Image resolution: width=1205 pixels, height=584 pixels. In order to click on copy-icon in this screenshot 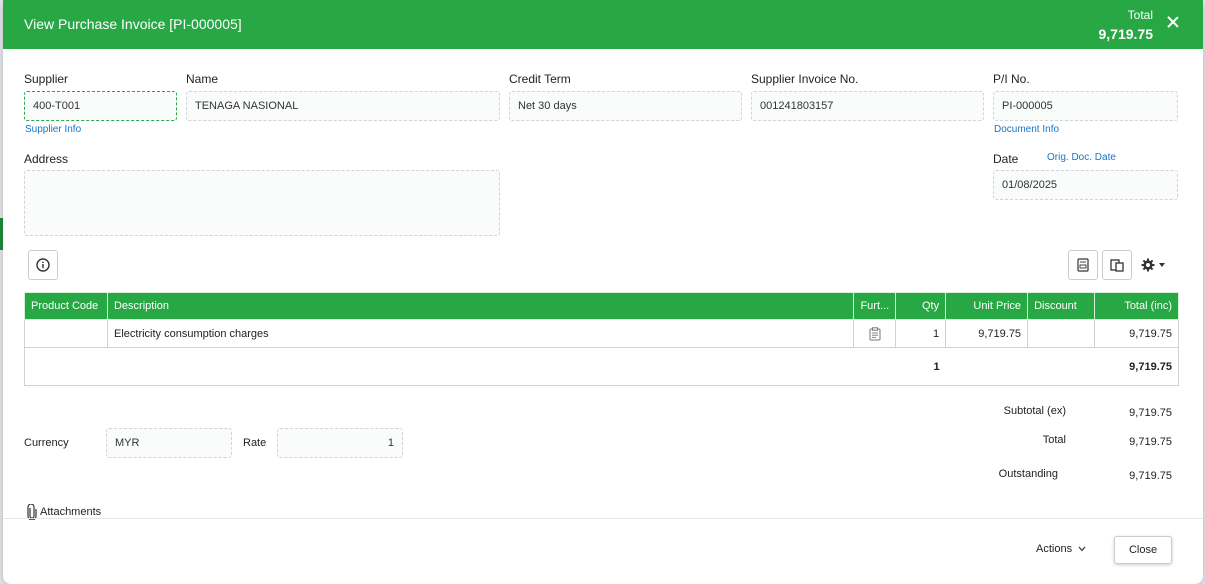, I will do `click(1117, 265)`.